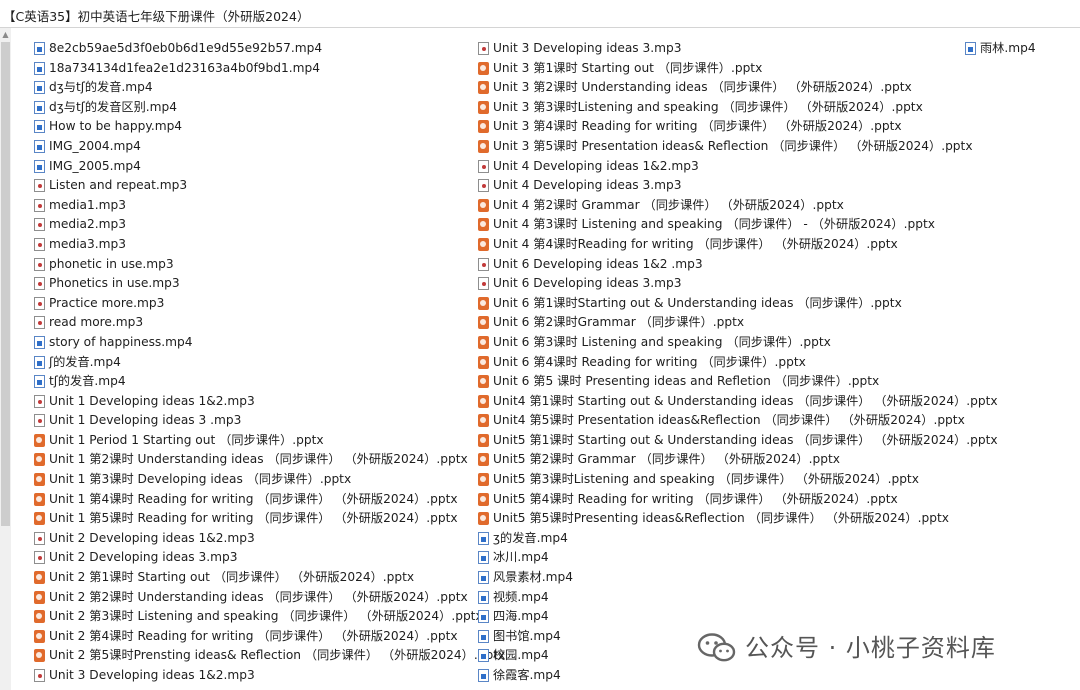 This screenshot has height=690, width=1080. I want to click on file-name: Unit5 第2课时 Grammar （同步课件） （外研版2024）.pptx, so click(666, 459).